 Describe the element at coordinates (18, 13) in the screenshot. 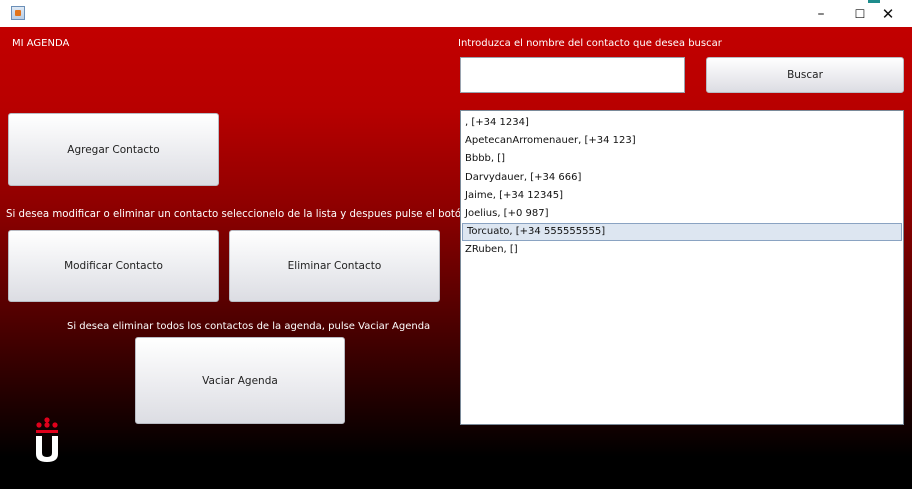

I see `java-app-icon` at that location.